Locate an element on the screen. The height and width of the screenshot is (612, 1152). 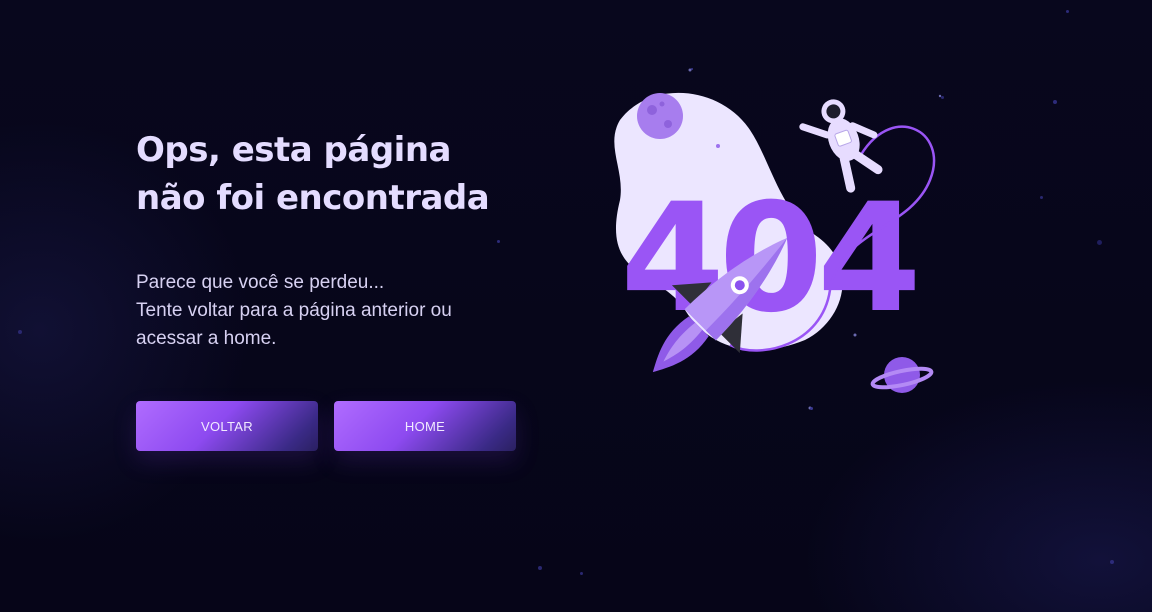
description-line-2: Tente voltar para a página anterior ou is located at coordinates (294, 310).